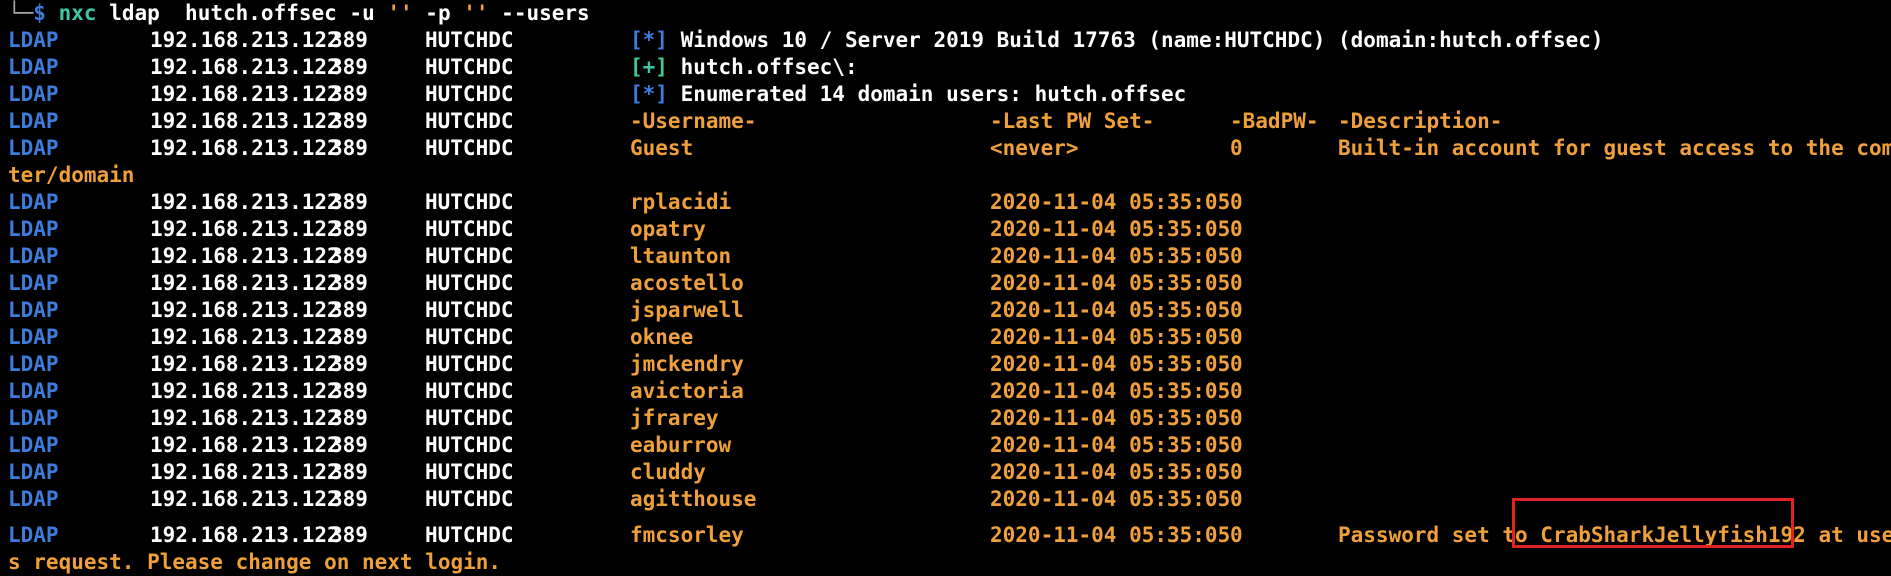  I want to click on username: jmckendry, so click(687, 364).